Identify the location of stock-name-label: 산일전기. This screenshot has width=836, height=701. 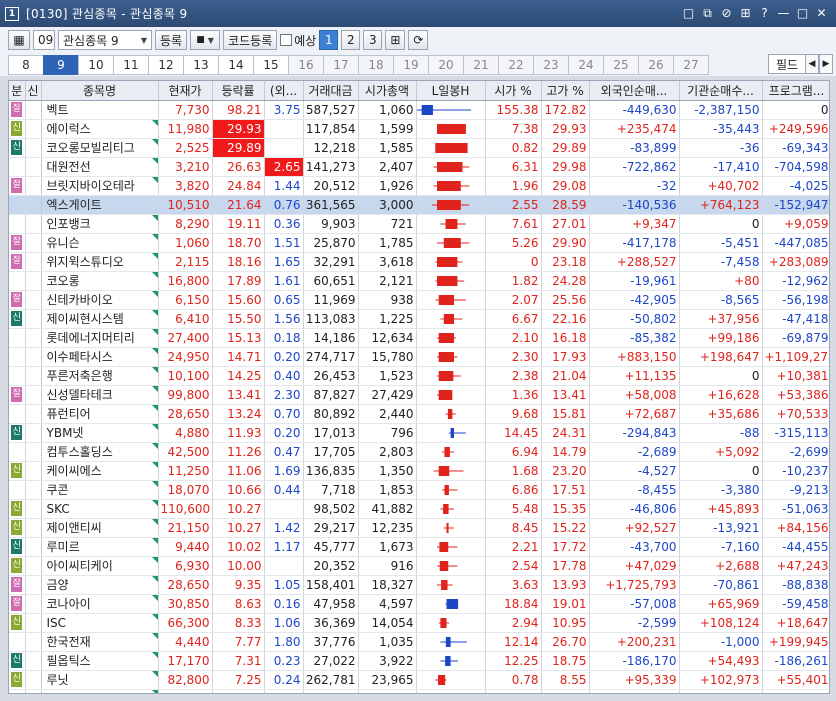
(69, 692).